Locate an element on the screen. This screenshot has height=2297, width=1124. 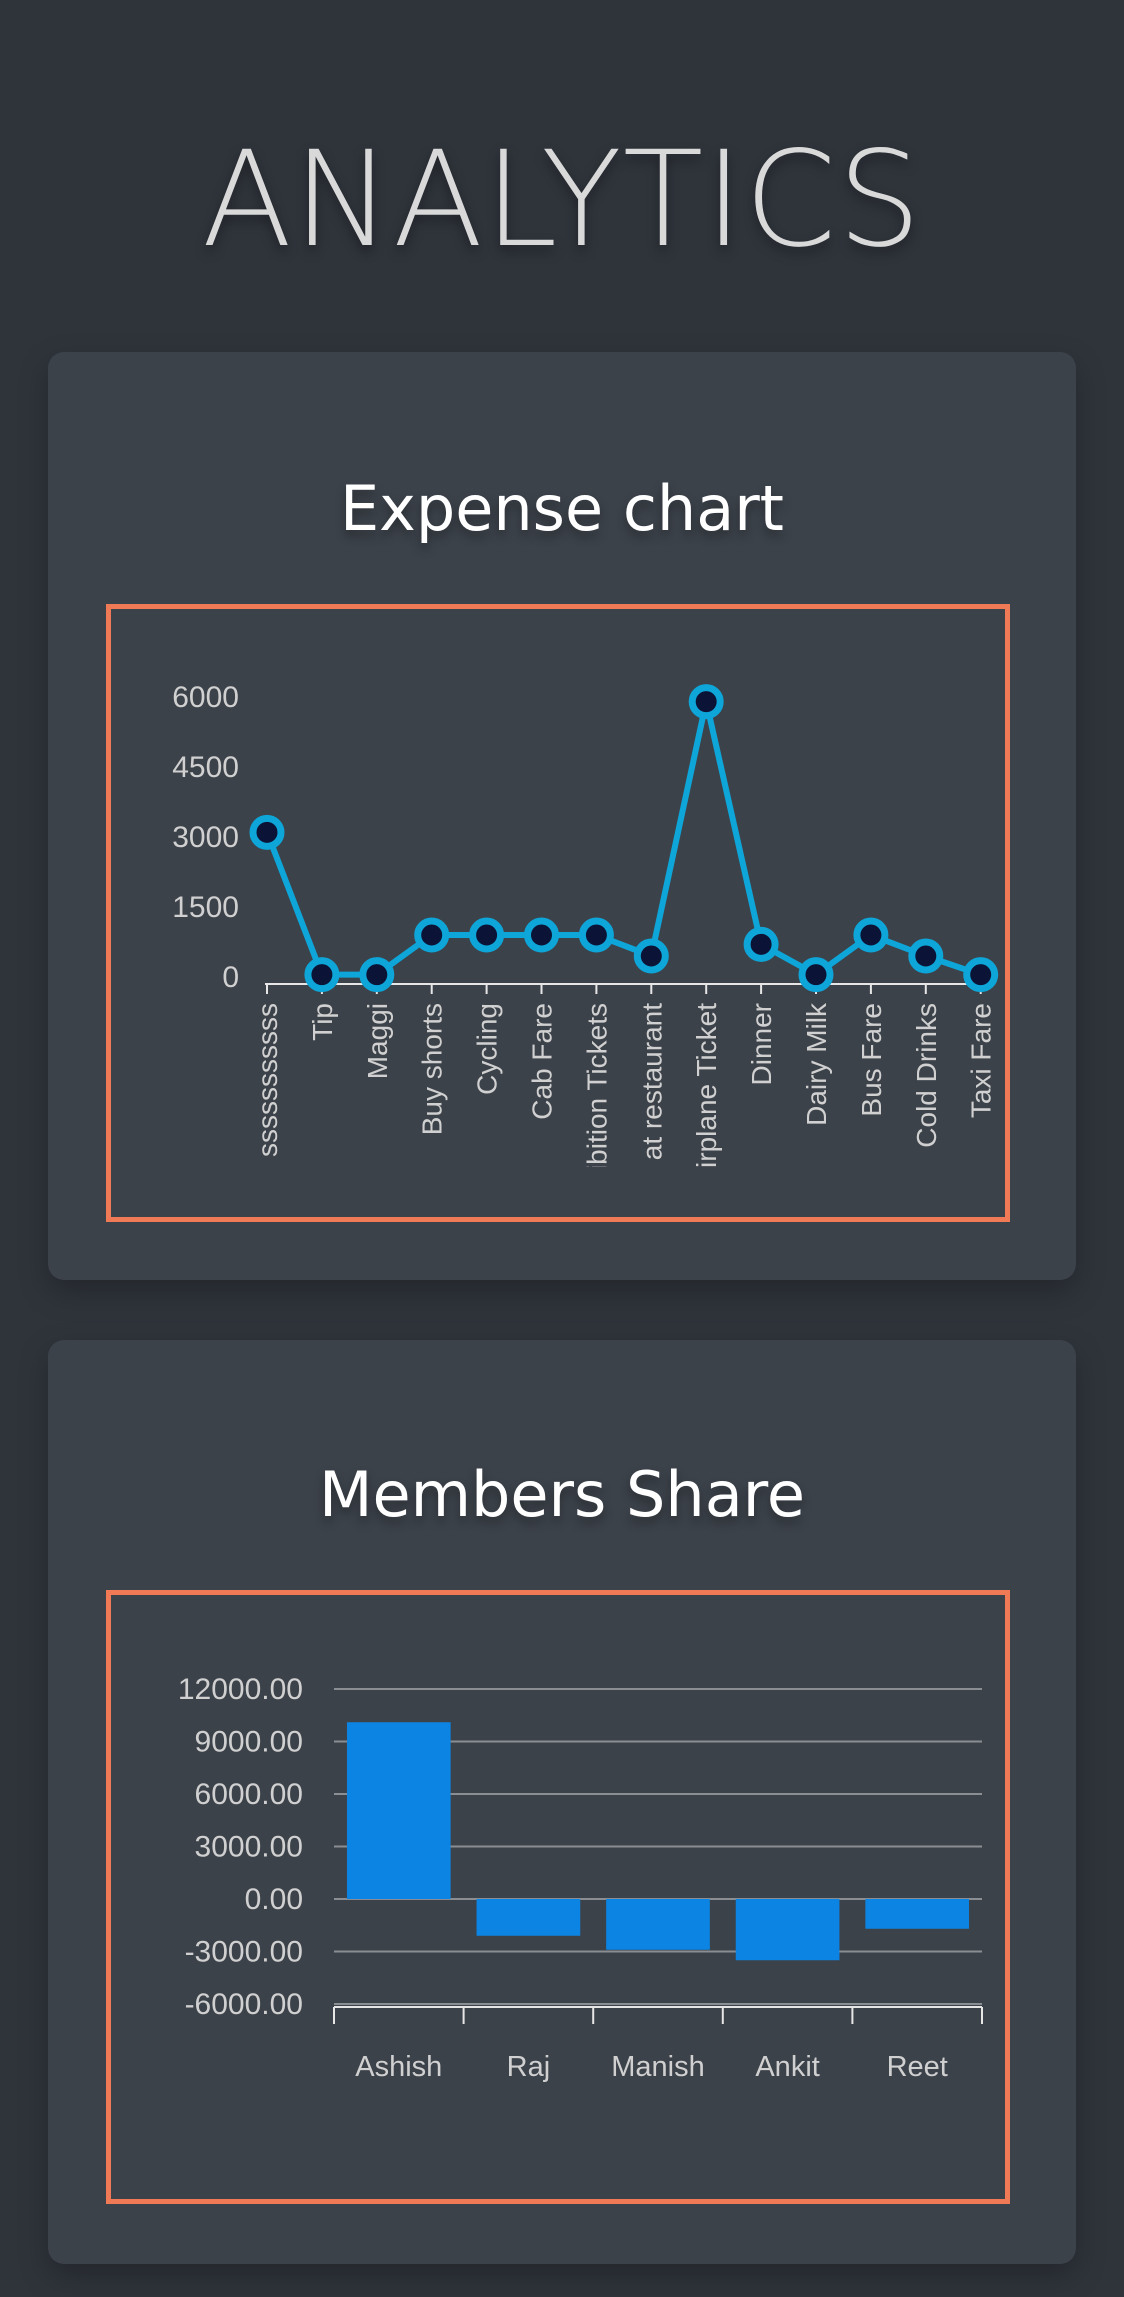
x-tick-label: Ankit is located at coordinates (787, 2067).